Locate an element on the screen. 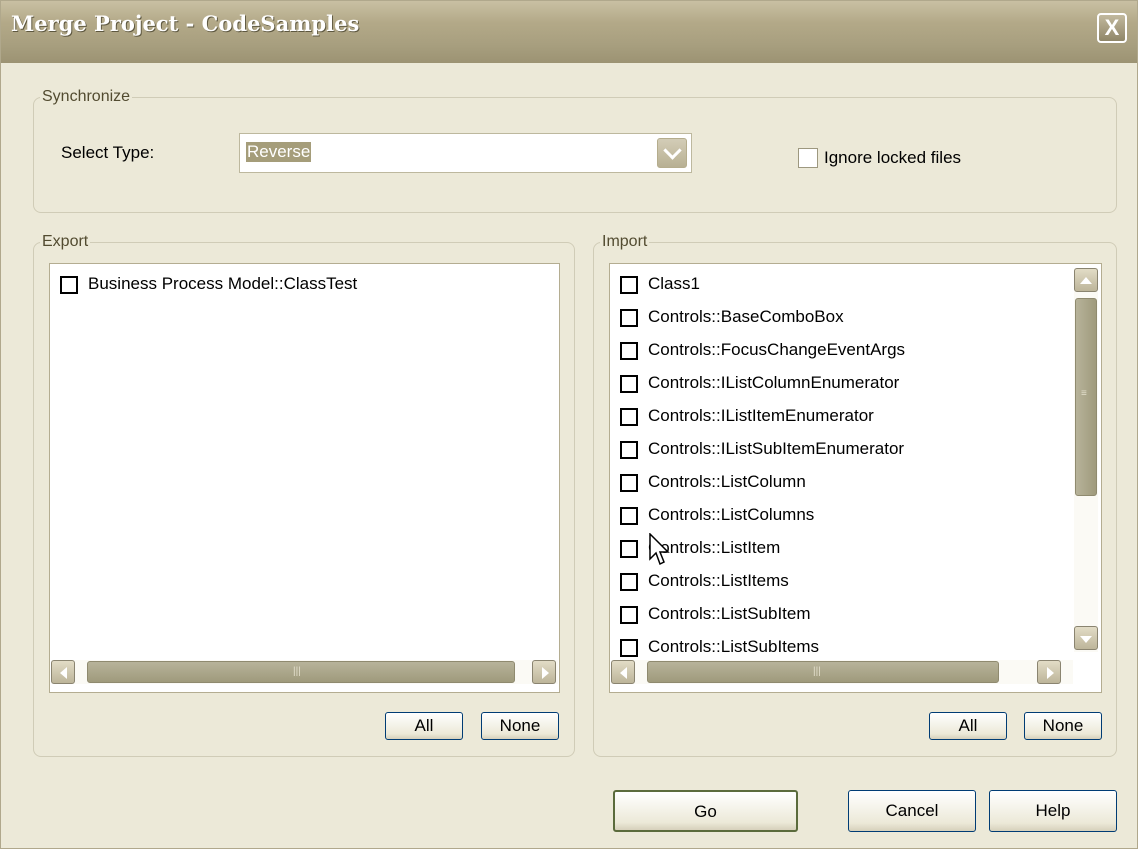 Image resolution: width=1138 pixels, height=849 pixels. title-bar: Merge Project - CodeSamples X is located at coordinates (569, 32).